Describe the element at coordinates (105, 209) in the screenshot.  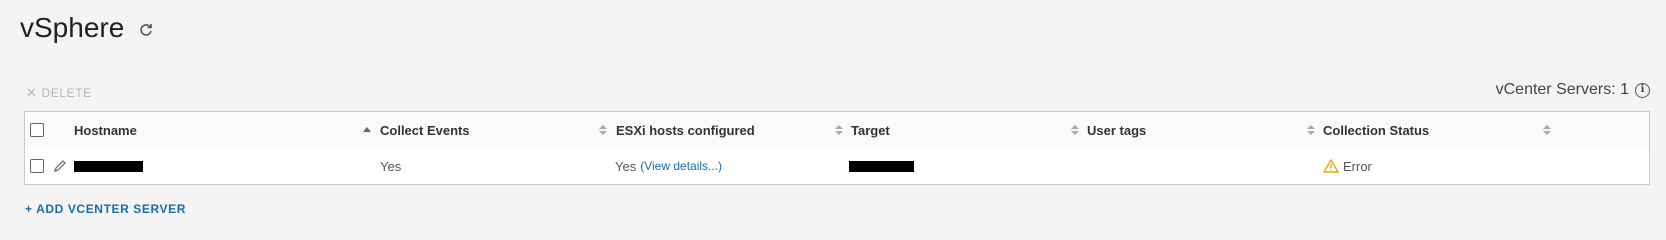
I see `add-vcenter-server-button: + ADD VCENTER SERVER` at that location.